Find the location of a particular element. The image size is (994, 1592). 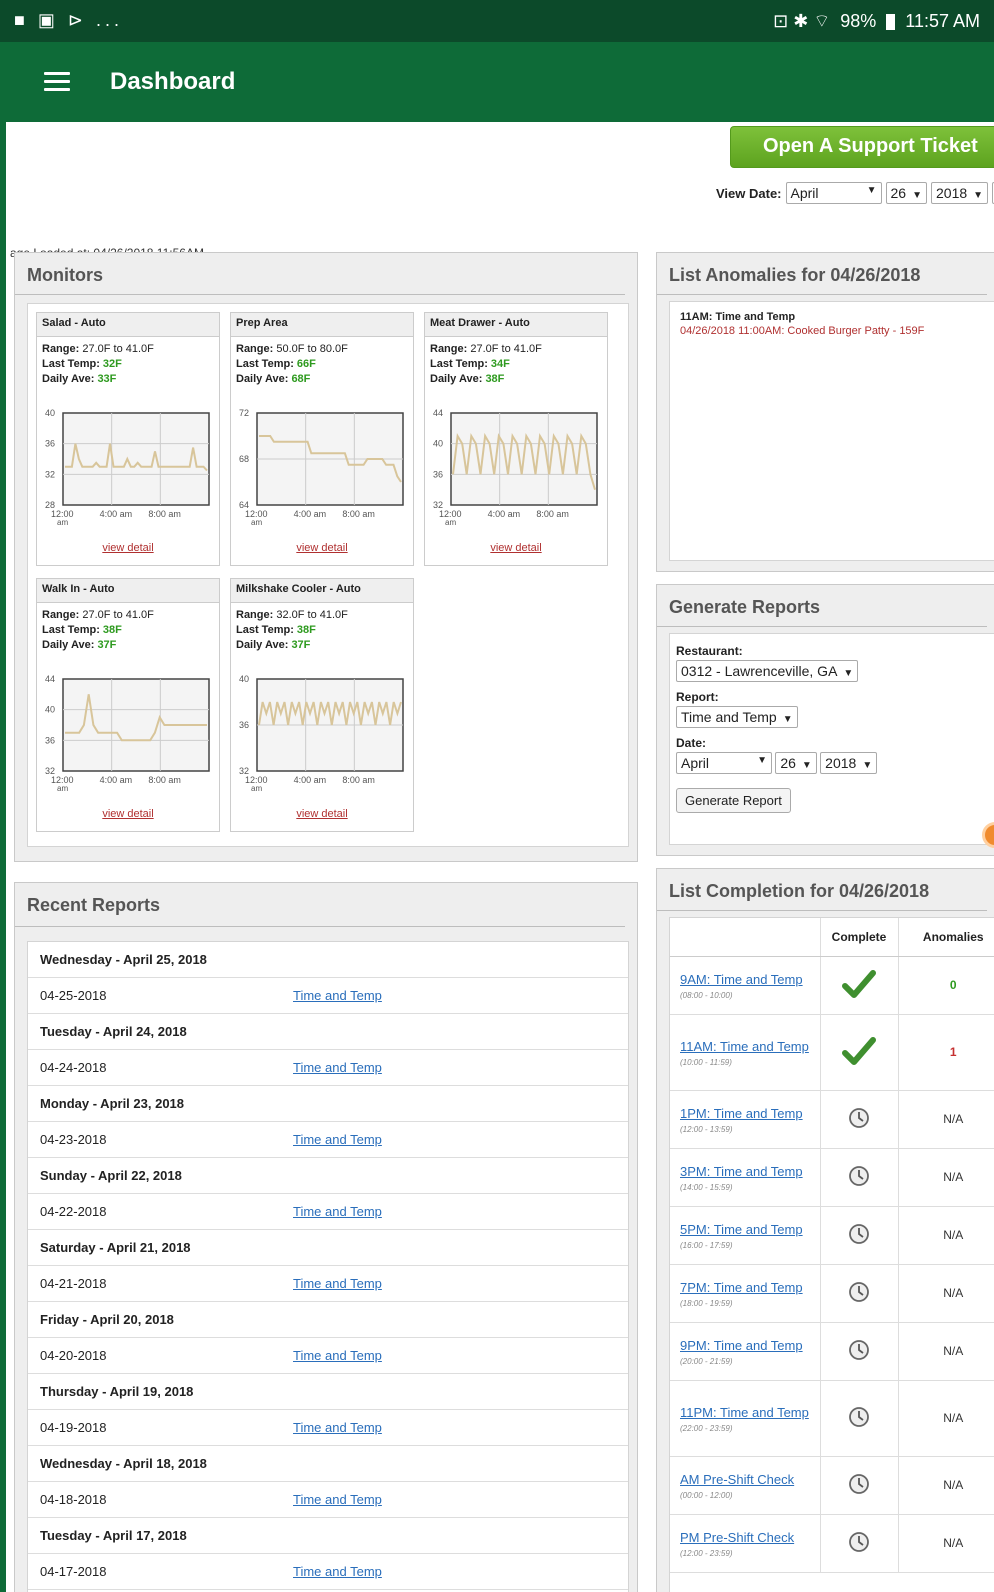

monitors-title: Monitors is located at coordinates (320, 274).